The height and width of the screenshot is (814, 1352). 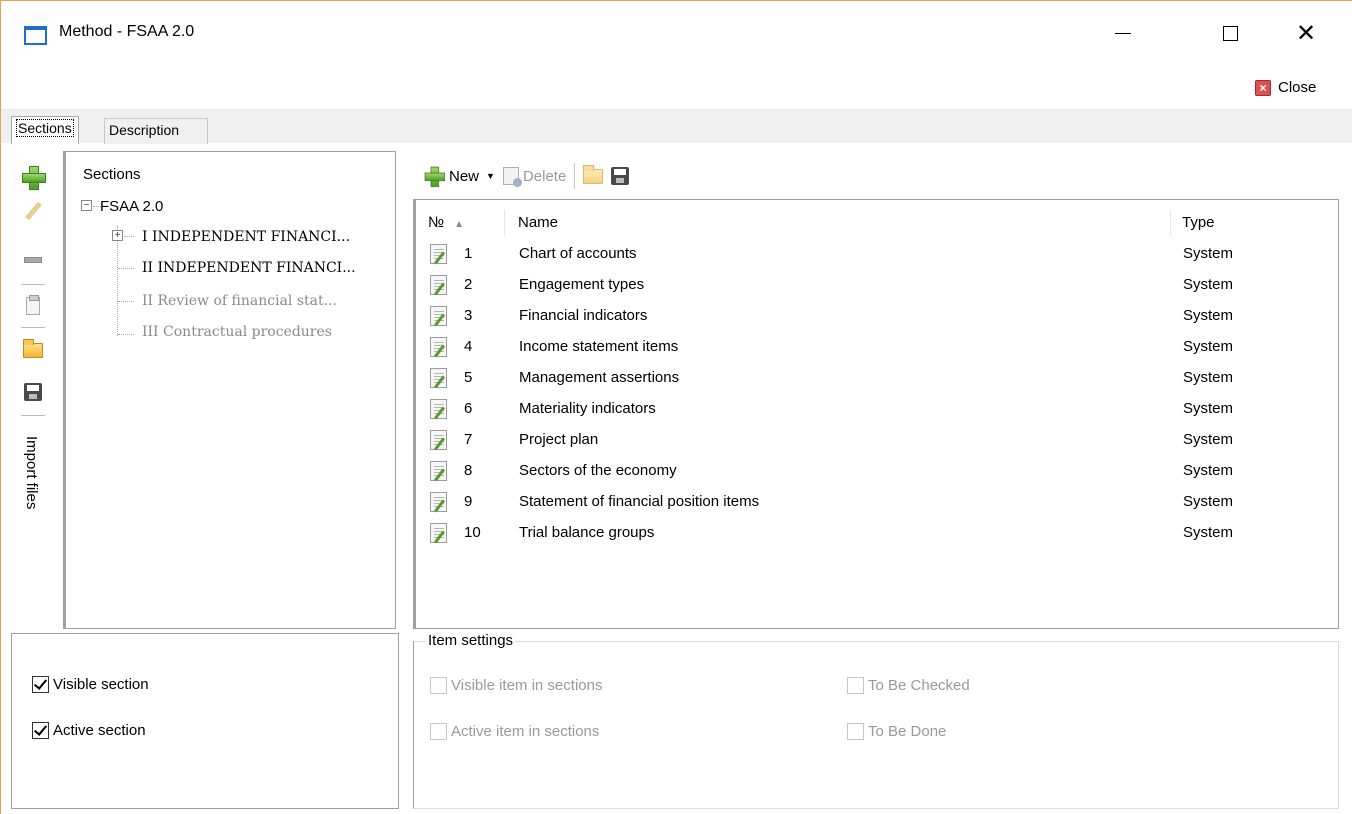 I want to click on cell-number: 4, so click(x=468, y=346).